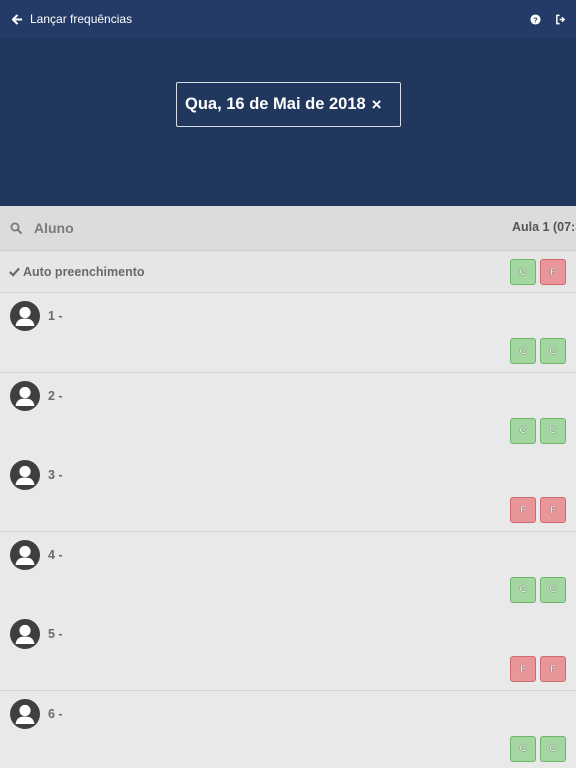 Image resolution: width=576 pixels, height=768 pixels. I want to click on logout-button, so click(560, 19).